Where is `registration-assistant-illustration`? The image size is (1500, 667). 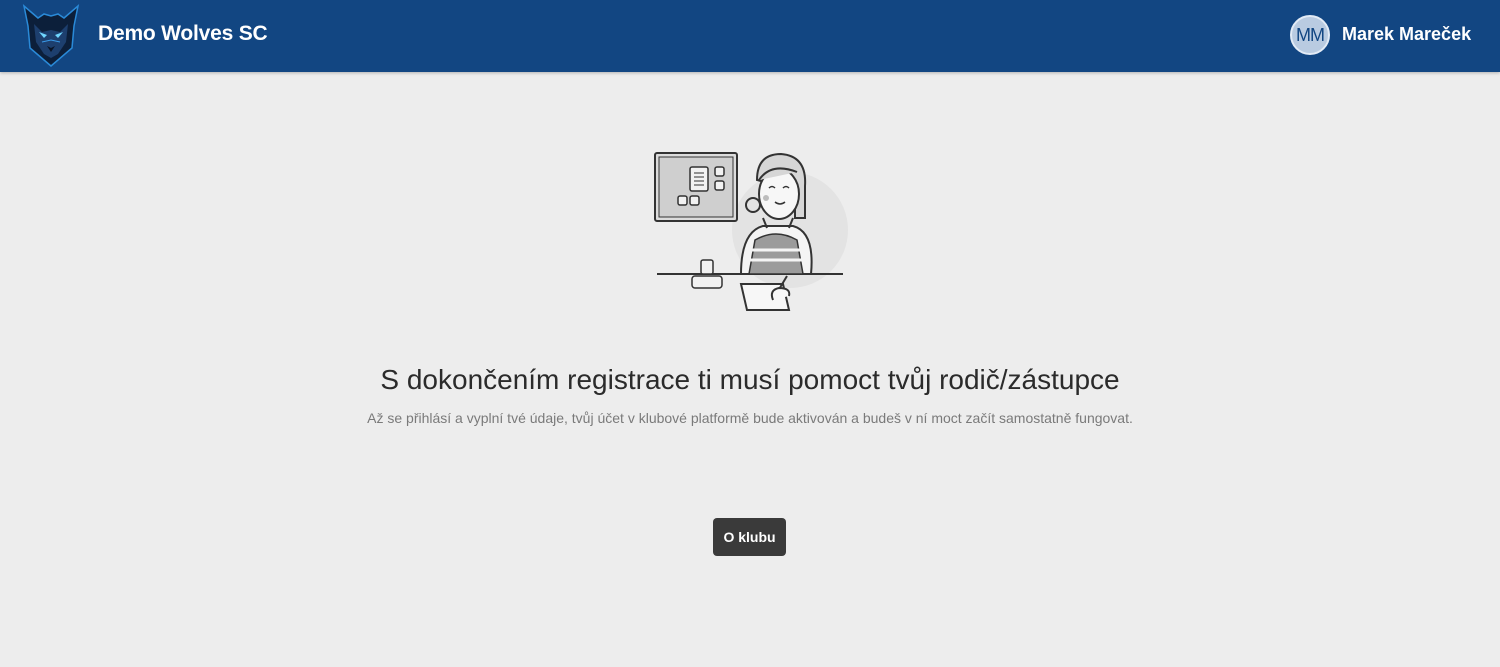 registration-assistant-illustration is located at coordinates (751, 231).